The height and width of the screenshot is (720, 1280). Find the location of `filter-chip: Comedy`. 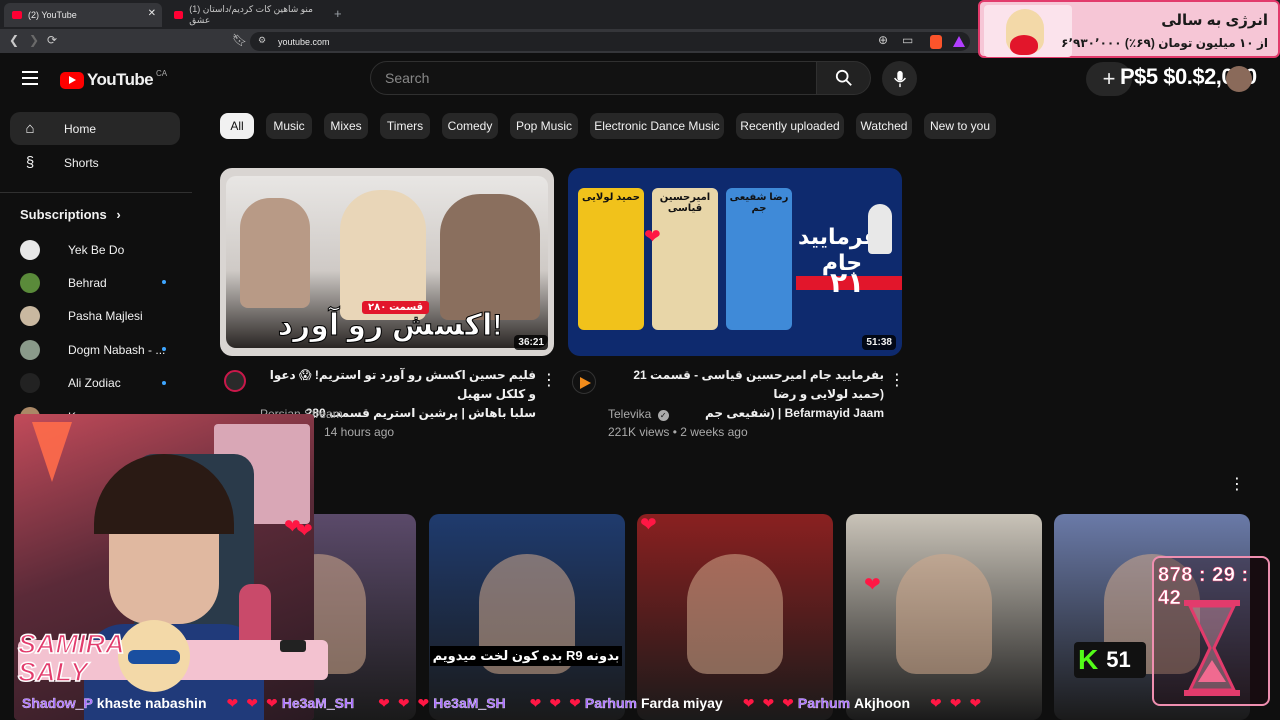

filter-chip: Comedy is located at coordinates (470, 126).